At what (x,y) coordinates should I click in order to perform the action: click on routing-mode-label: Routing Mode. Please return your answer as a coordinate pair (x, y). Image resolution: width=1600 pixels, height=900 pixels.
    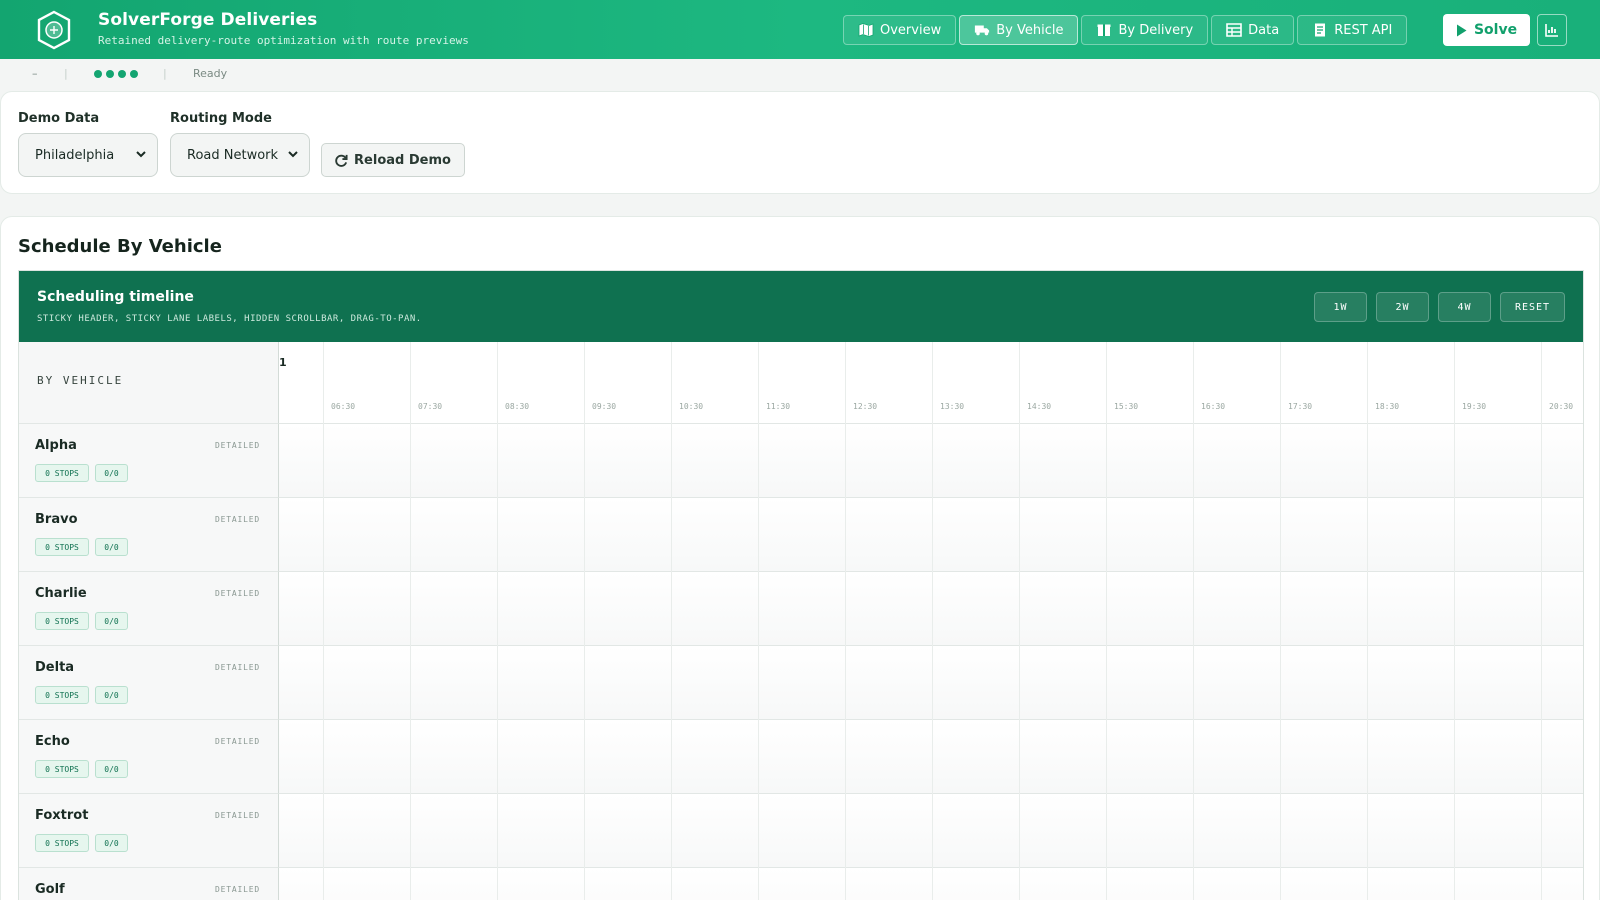
    Looking at the image, I should click on (221, 118).